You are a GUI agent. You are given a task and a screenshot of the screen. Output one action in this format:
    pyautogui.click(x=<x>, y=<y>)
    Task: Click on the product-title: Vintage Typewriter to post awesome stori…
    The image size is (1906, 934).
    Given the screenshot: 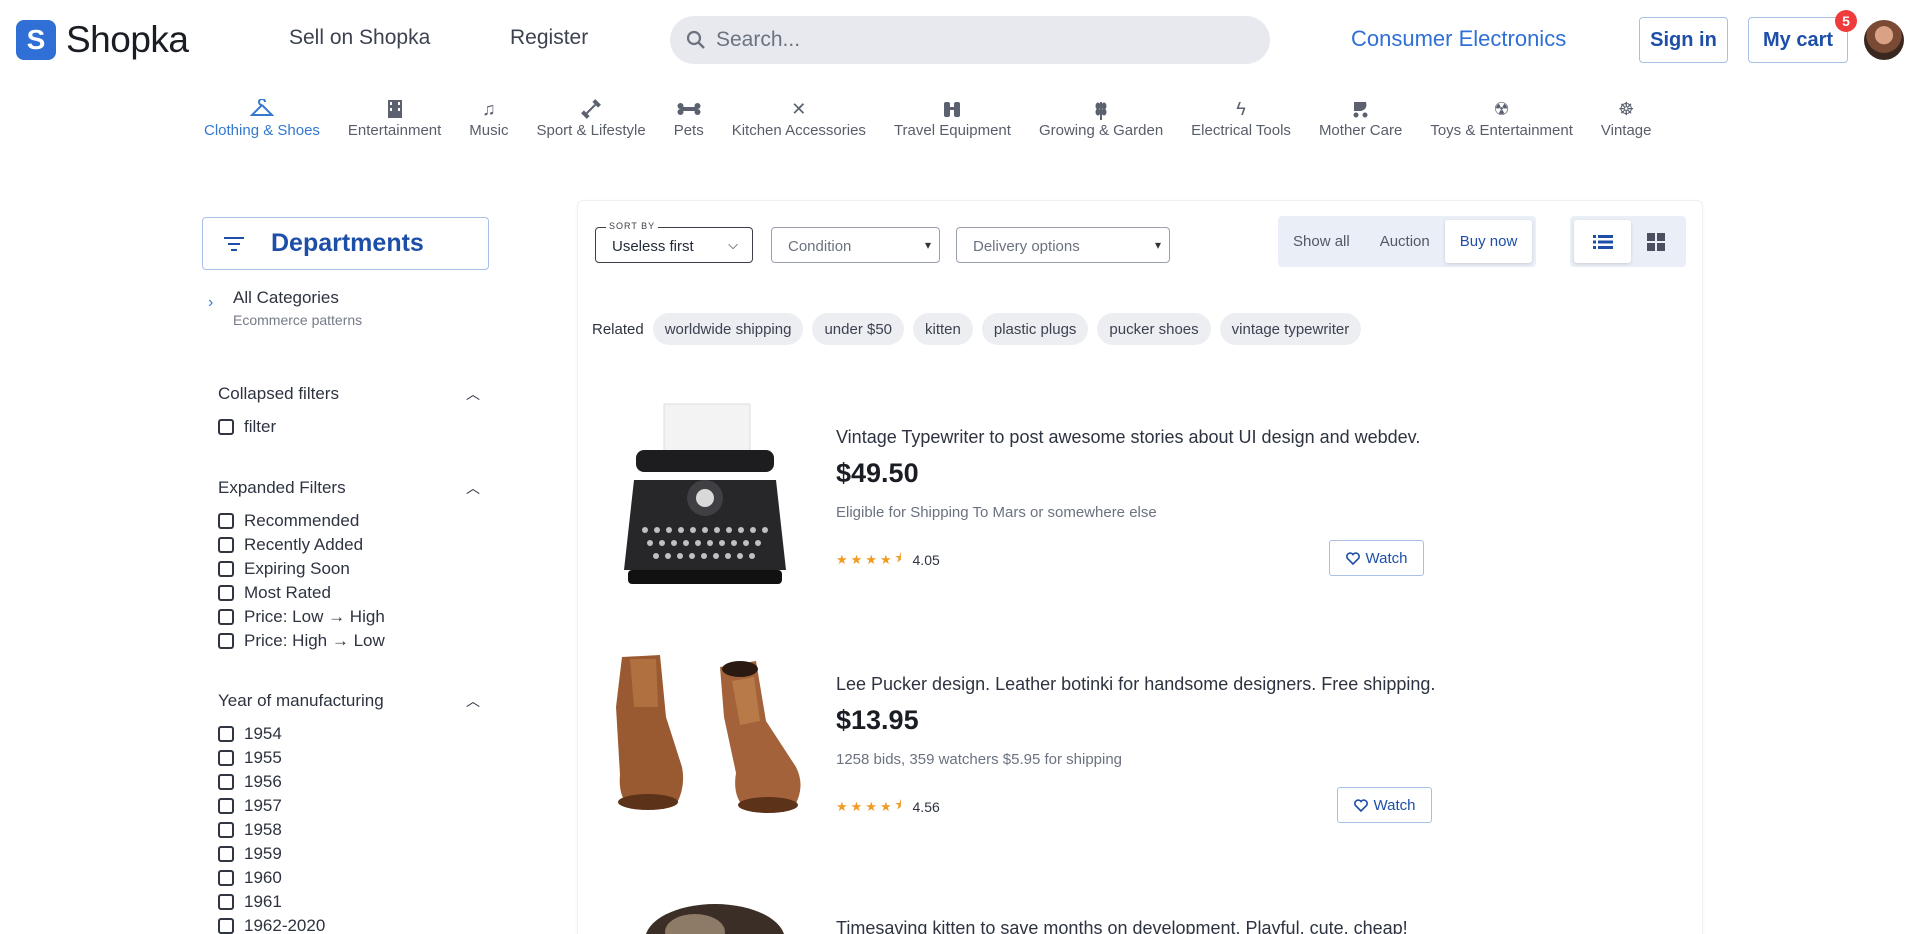 What is the action you would take?
    pyautogui.click(x=1128, y=437)
    